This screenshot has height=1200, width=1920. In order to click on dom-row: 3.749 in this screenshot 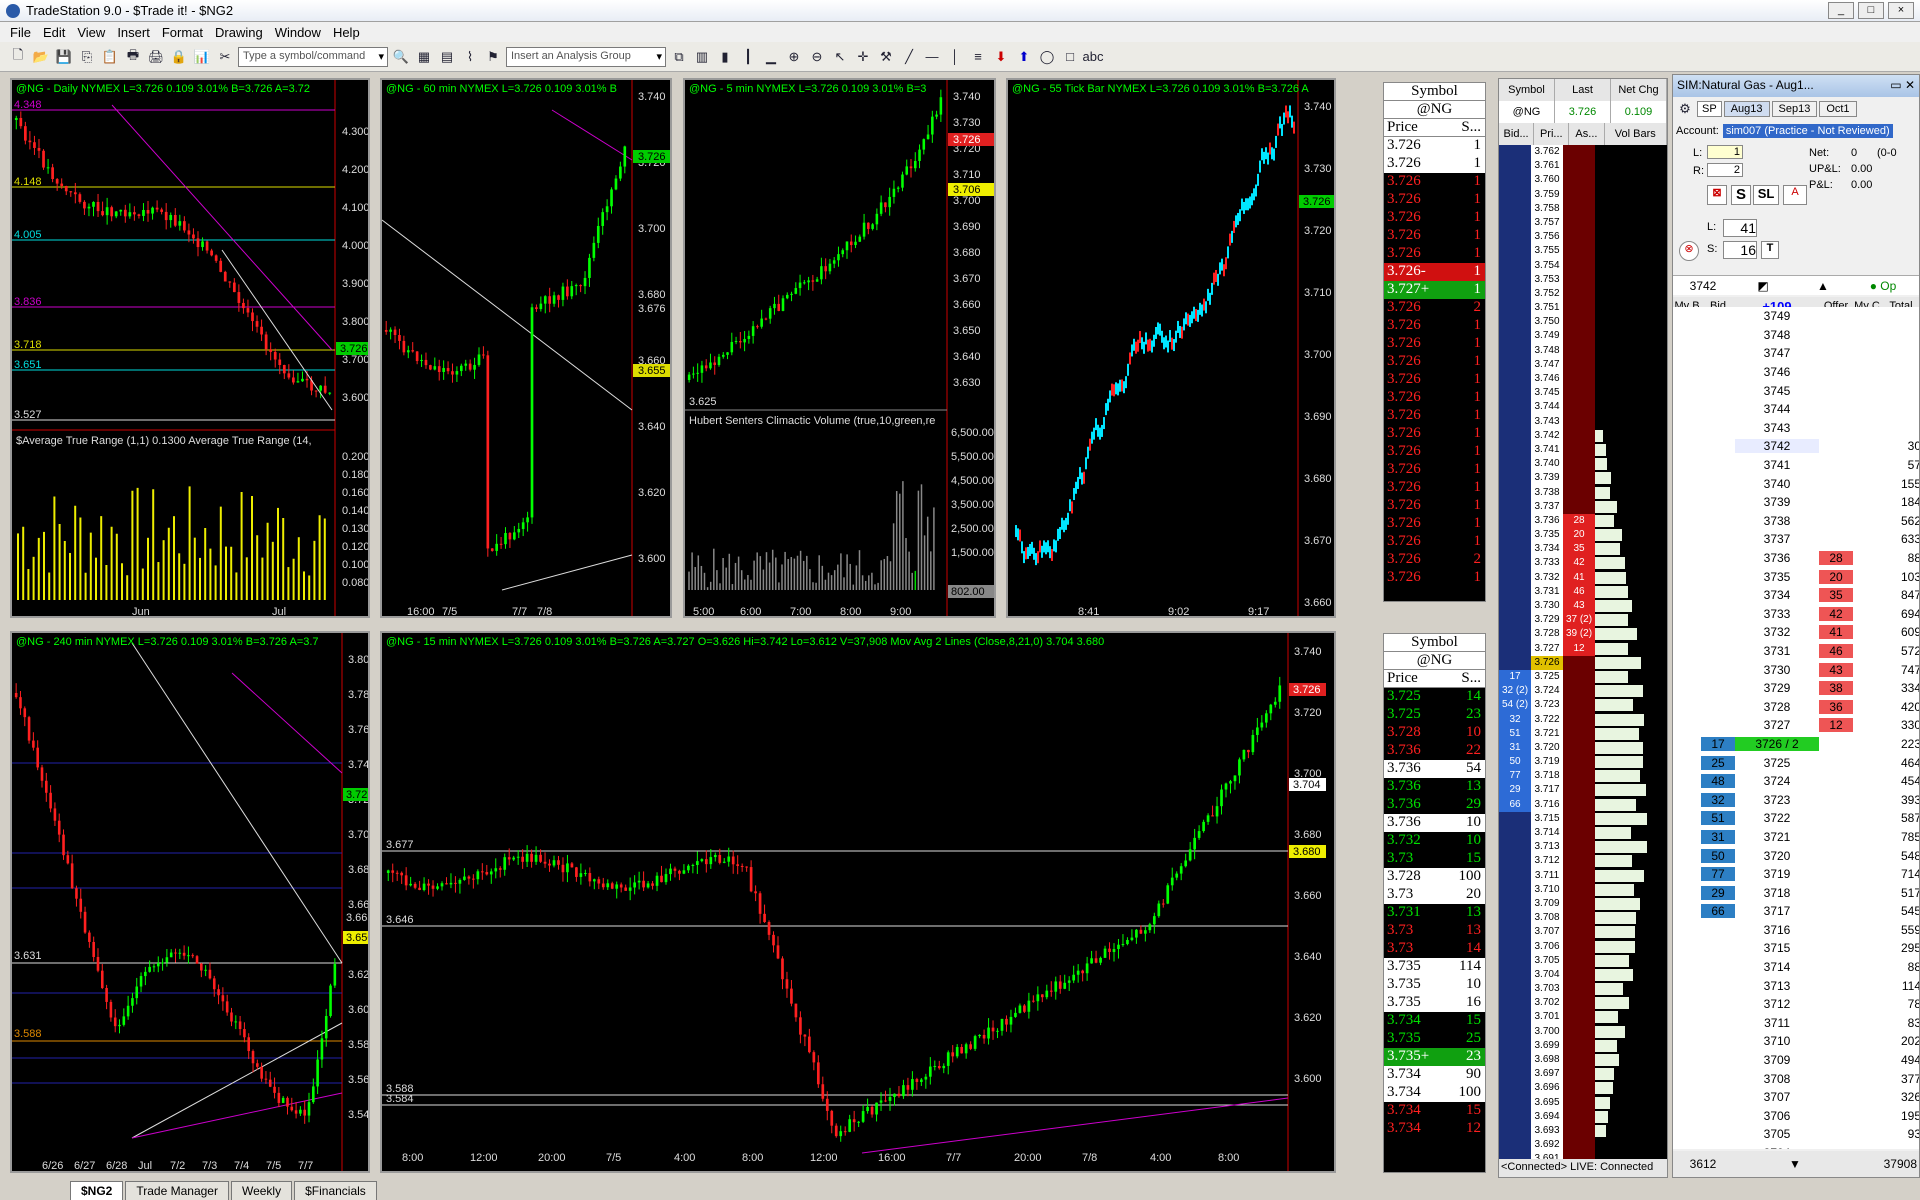, I will do `click(1583, 336)`.